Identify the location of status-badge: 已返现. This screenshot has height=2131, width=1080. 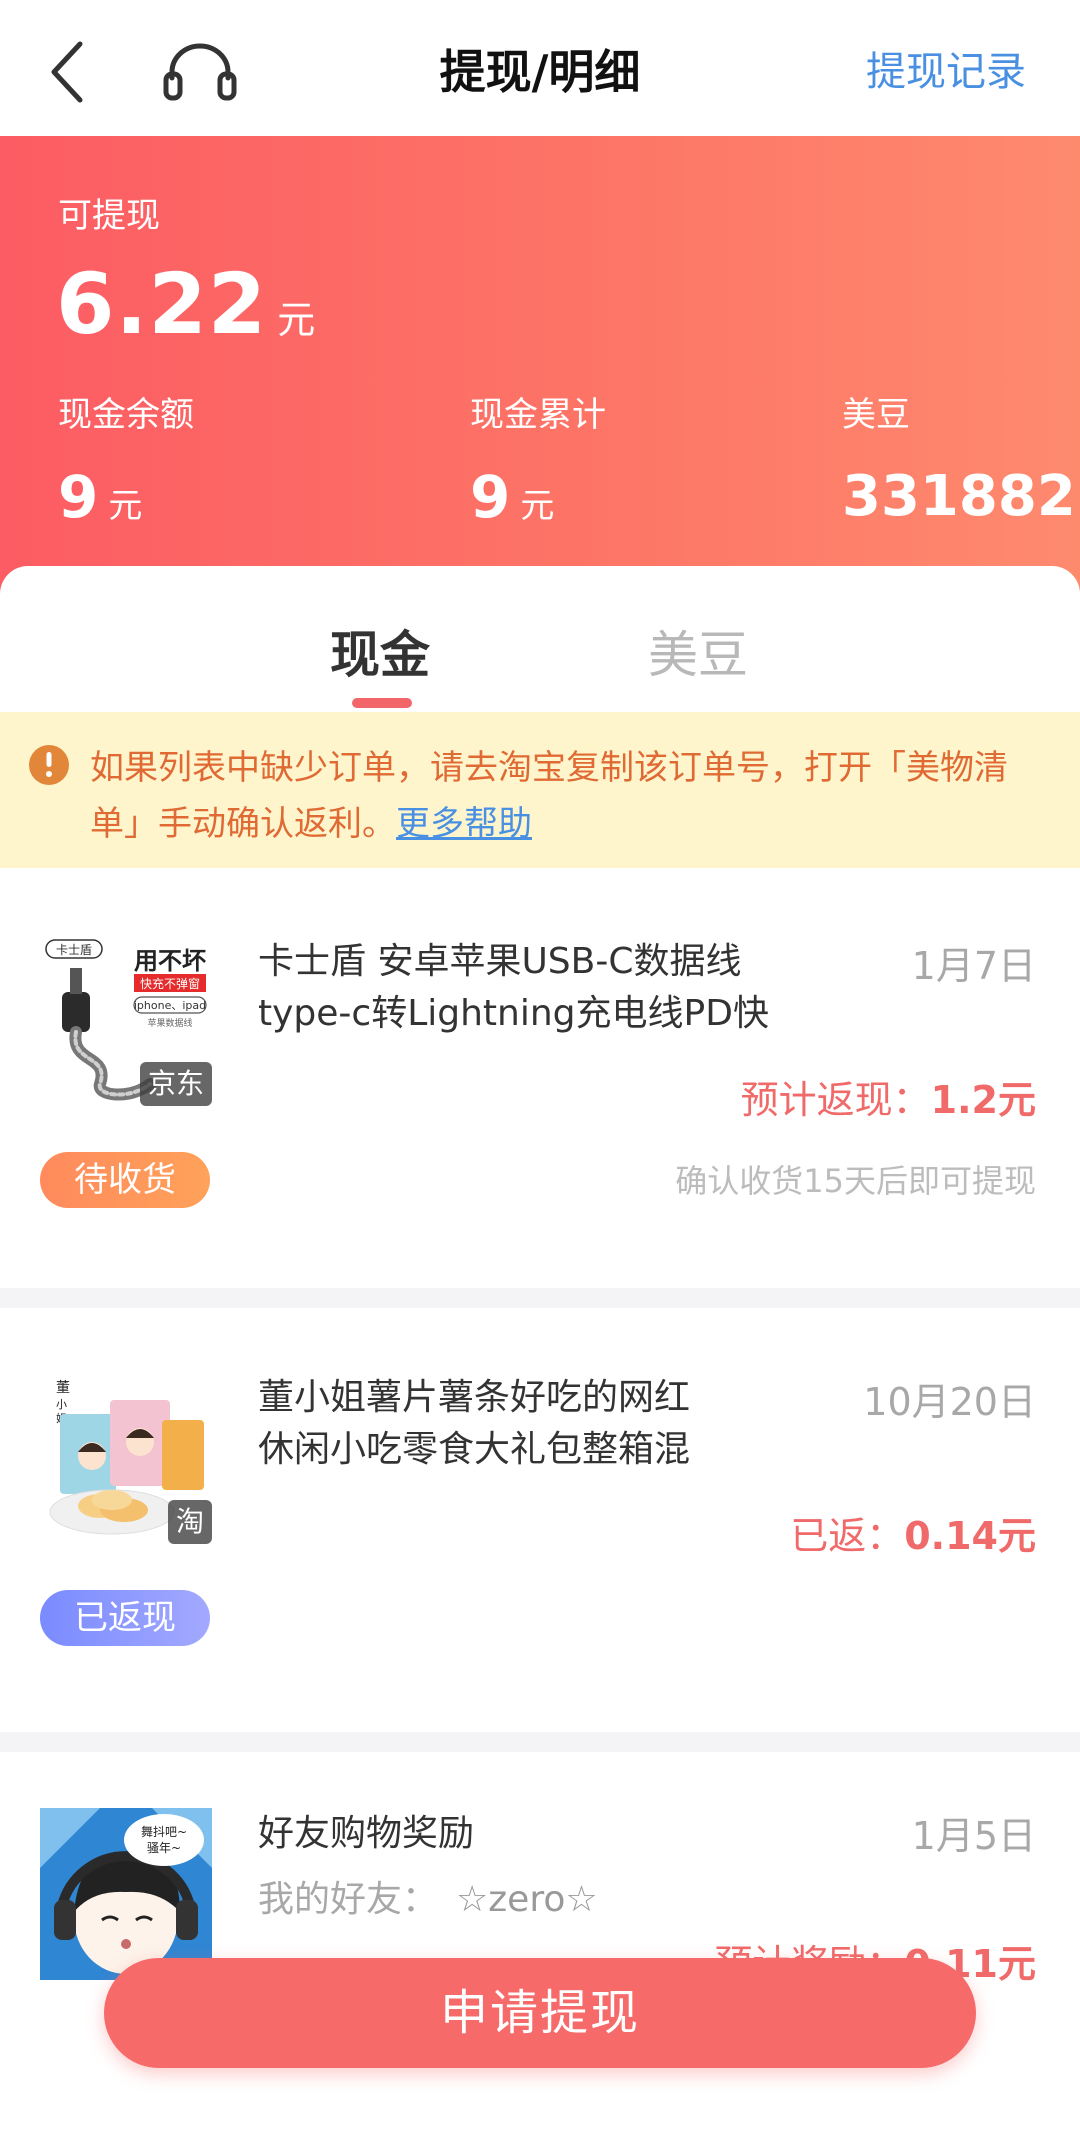
(125, 1618).